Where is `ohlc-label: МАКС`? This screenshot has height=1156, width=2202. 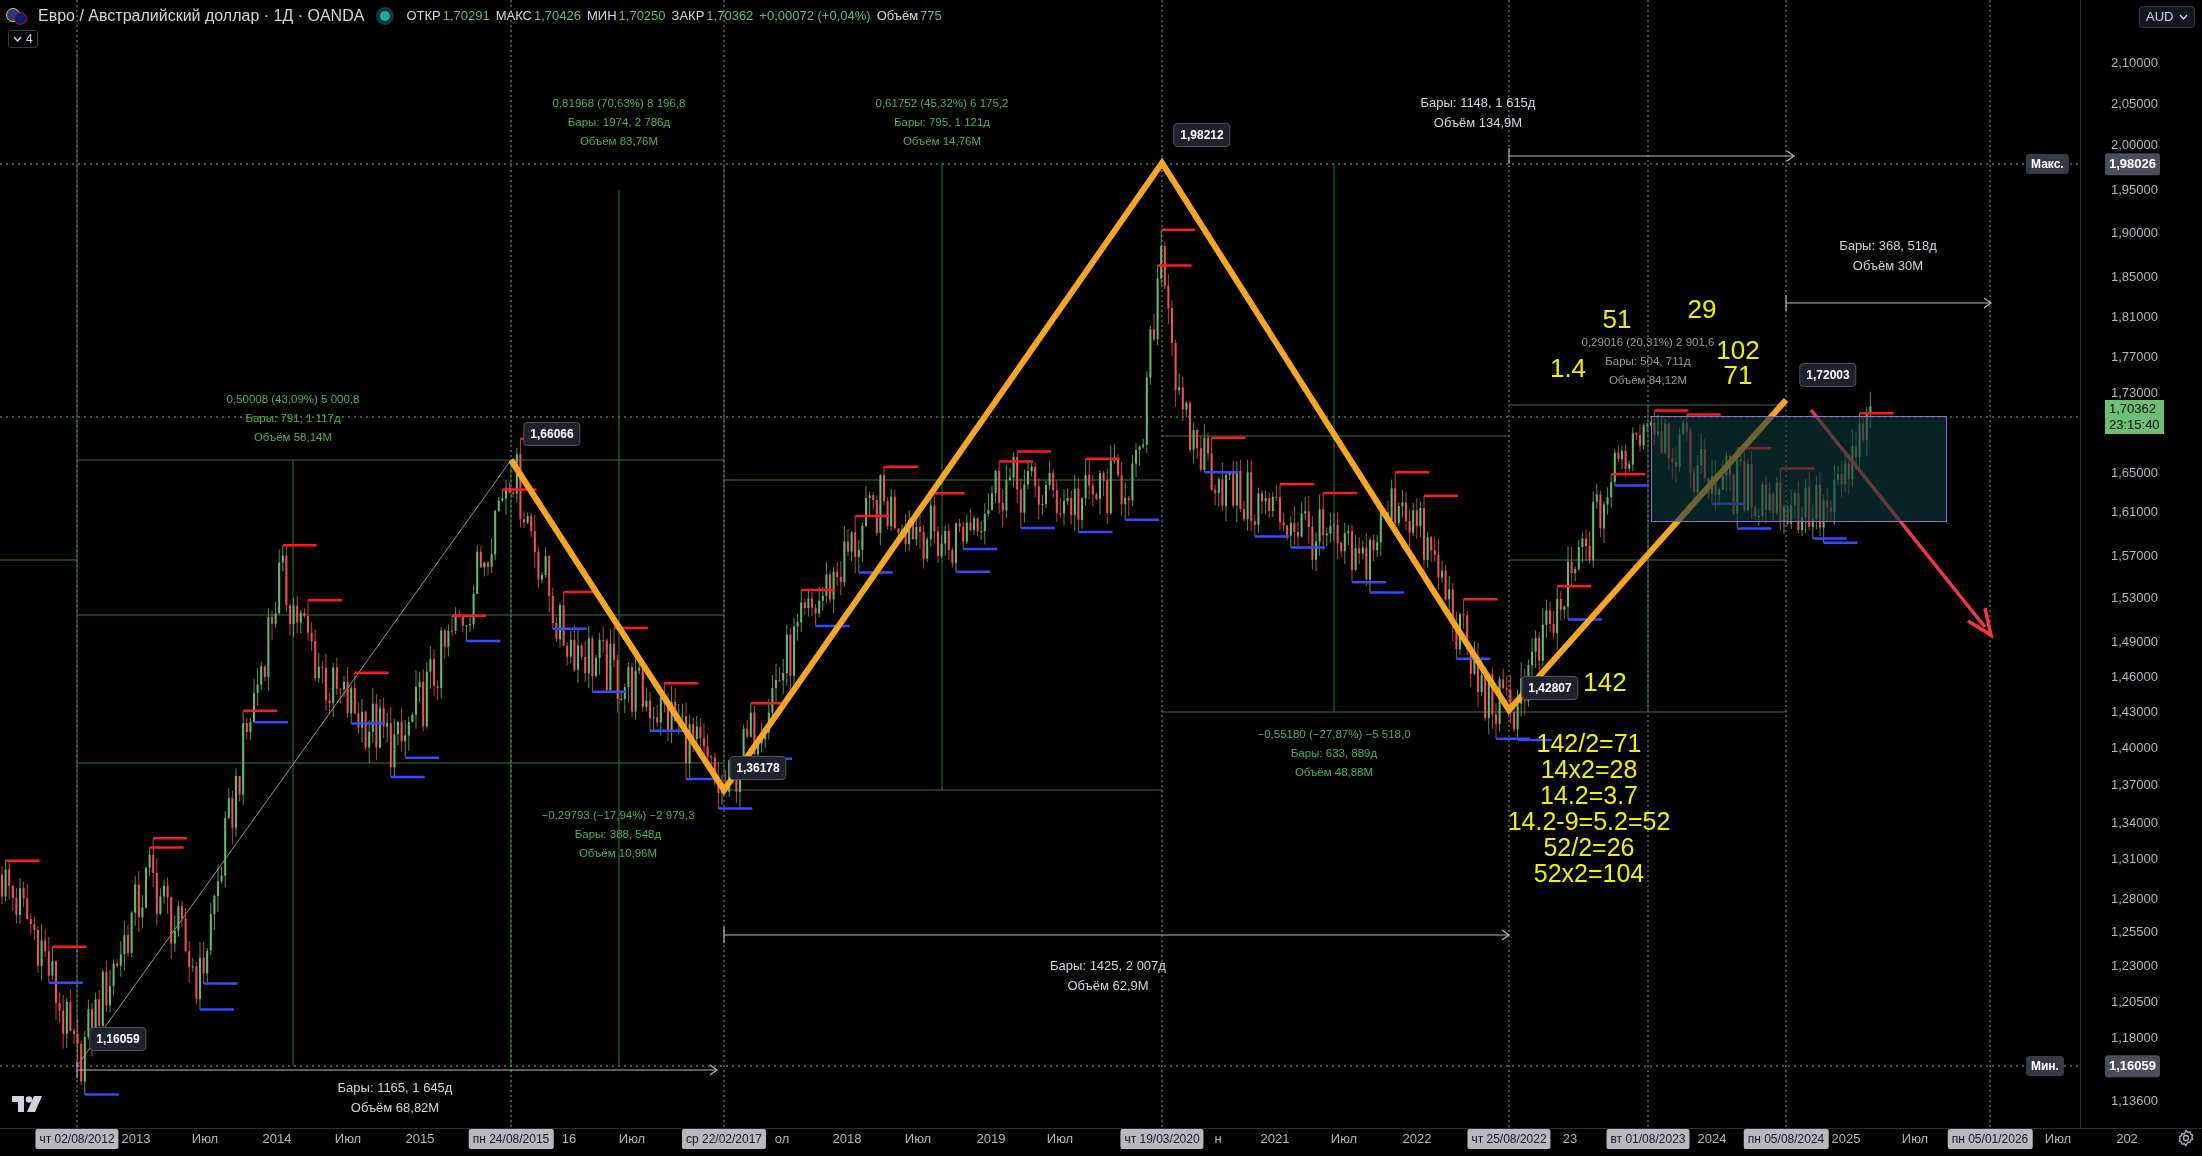
ohlc-label: МАКС is located at coordinates (513, 16).